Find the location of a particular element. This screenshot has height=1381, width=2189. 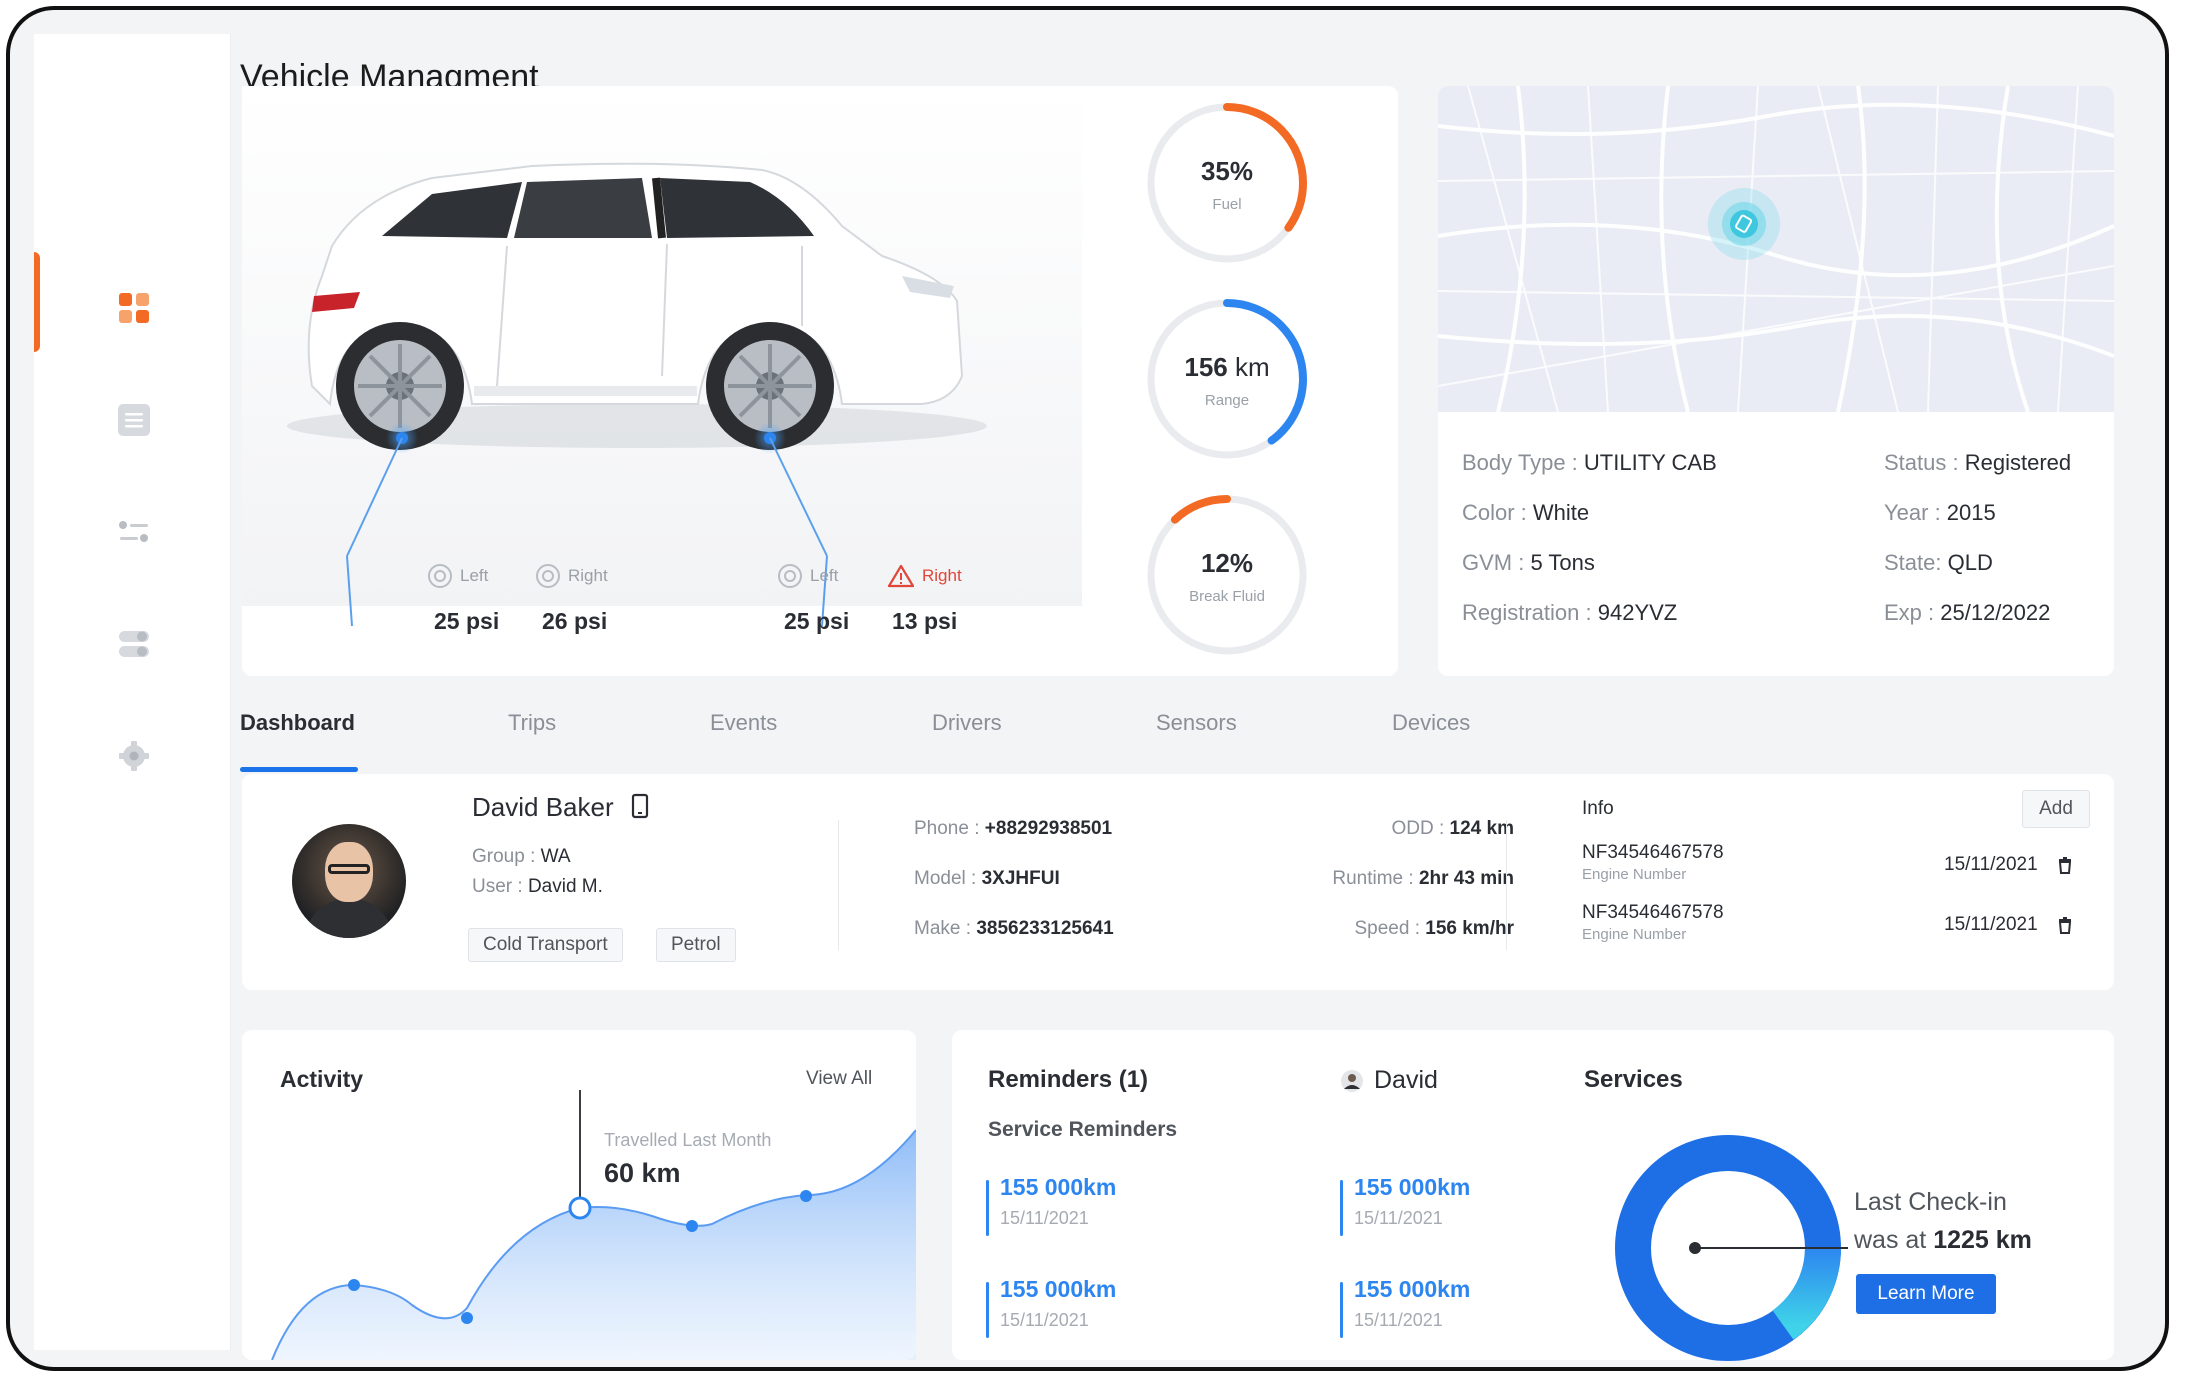

services-title: Services is located at coordinates (1633, 1079).